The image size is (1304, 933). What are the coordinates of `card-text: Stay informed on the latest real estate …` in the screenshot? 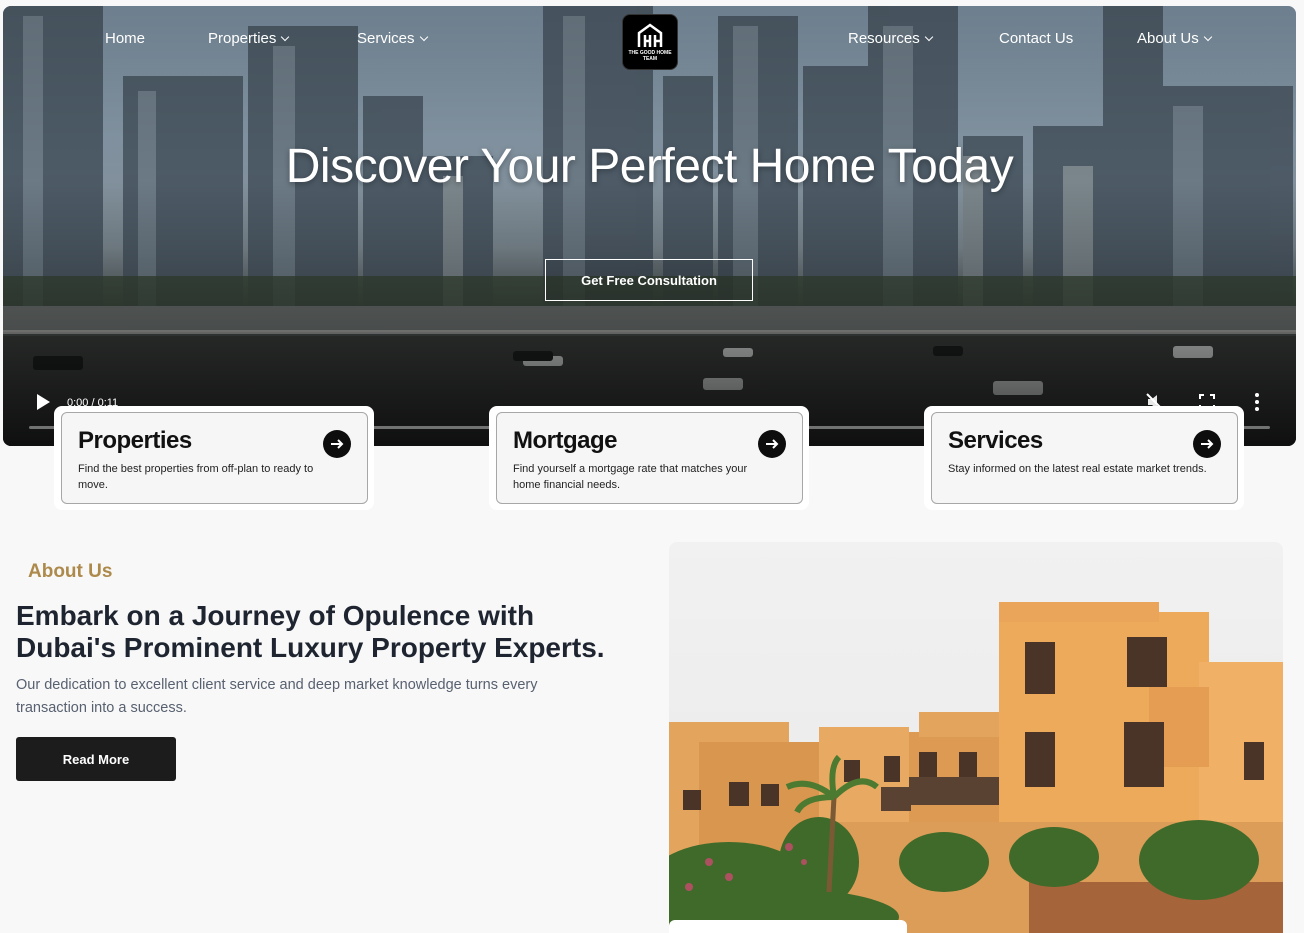 It's located at (1077, 469).